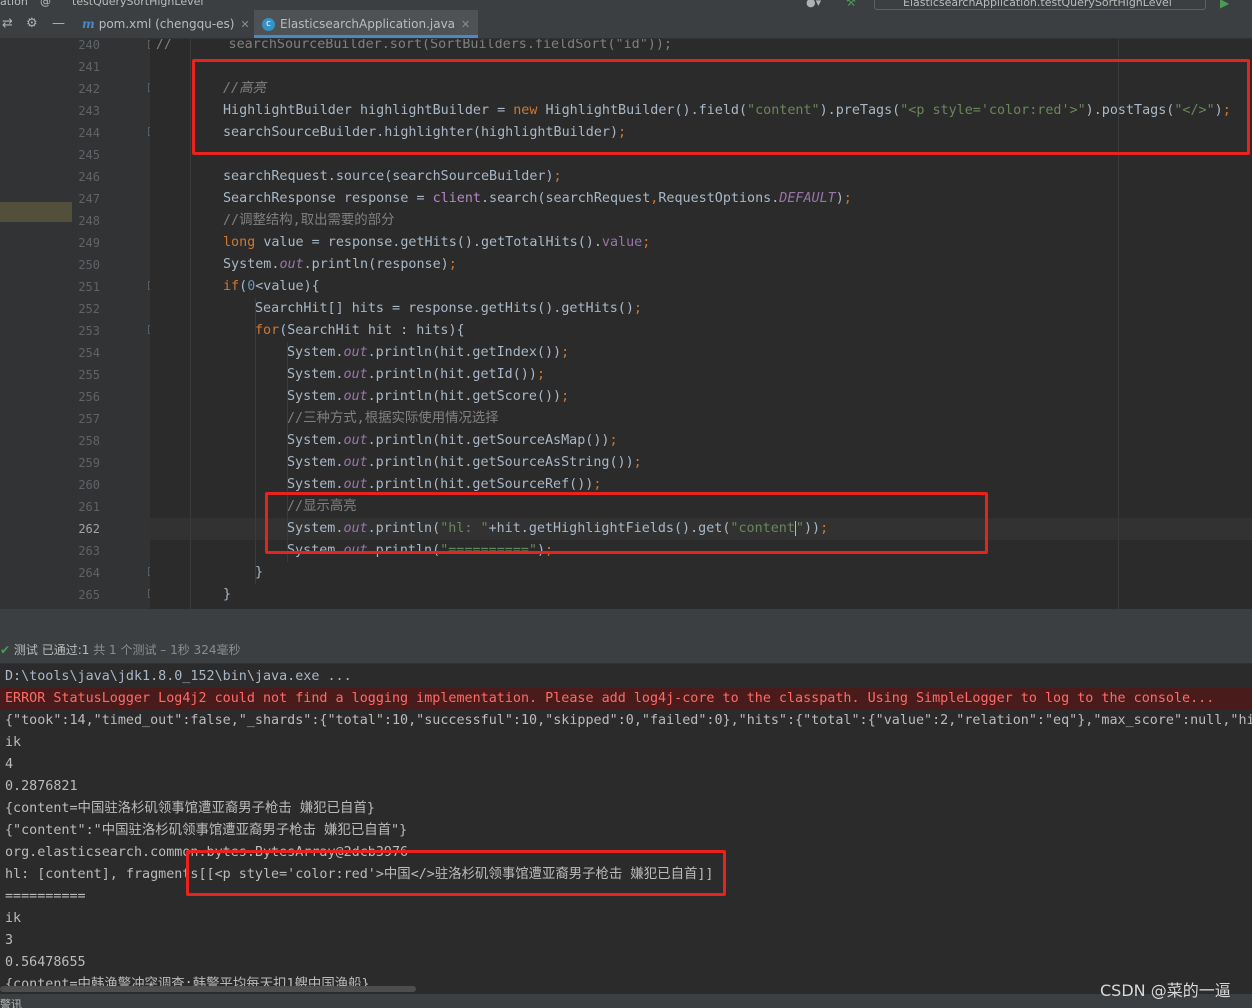  I want to click on code-line-264: }, so click(259, 572).